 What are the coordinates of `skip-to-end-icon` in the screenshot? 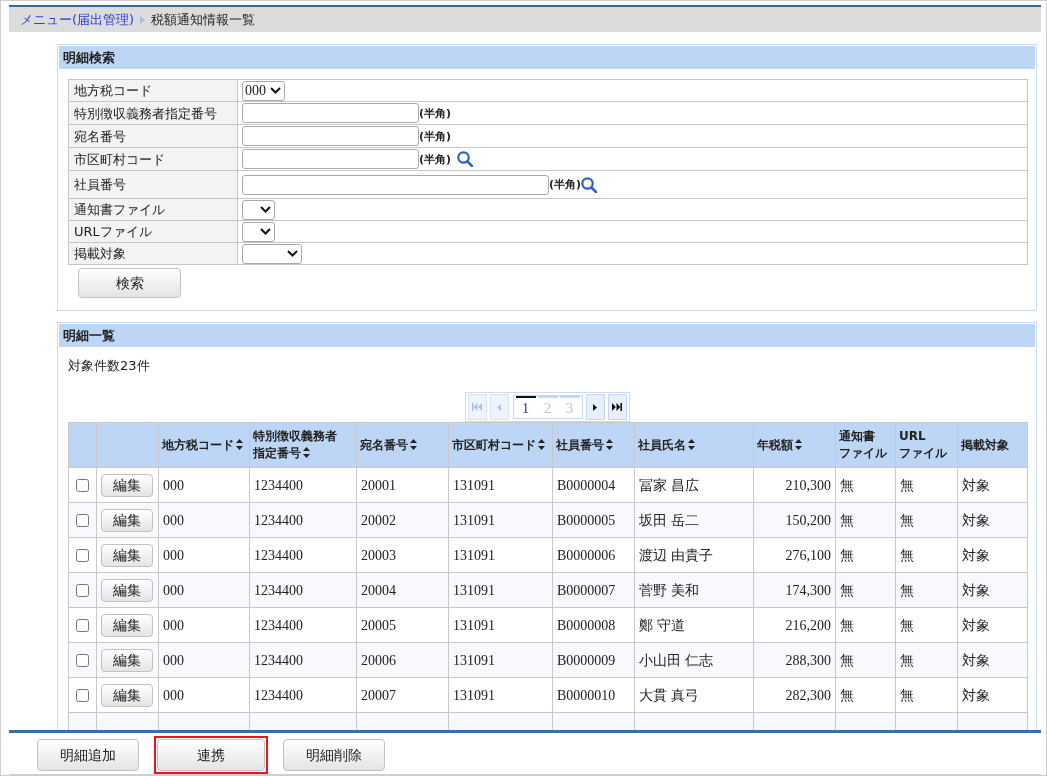 It's located at (617, 407).